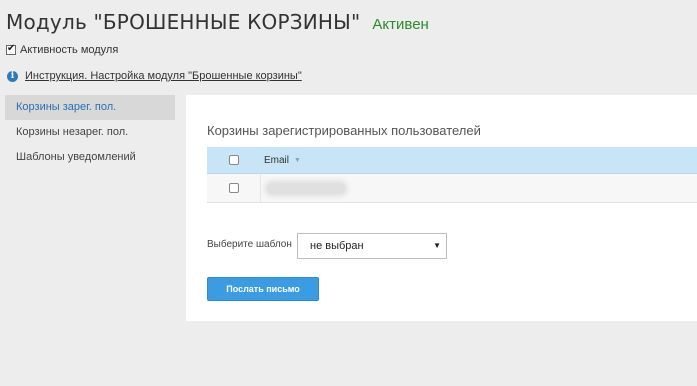 This screenshot has width=697, height=386. I want to click on page-header: Модуль "БРОШЕННЫЕ КОРЗИНЫ" Активен, so click(217, 22).